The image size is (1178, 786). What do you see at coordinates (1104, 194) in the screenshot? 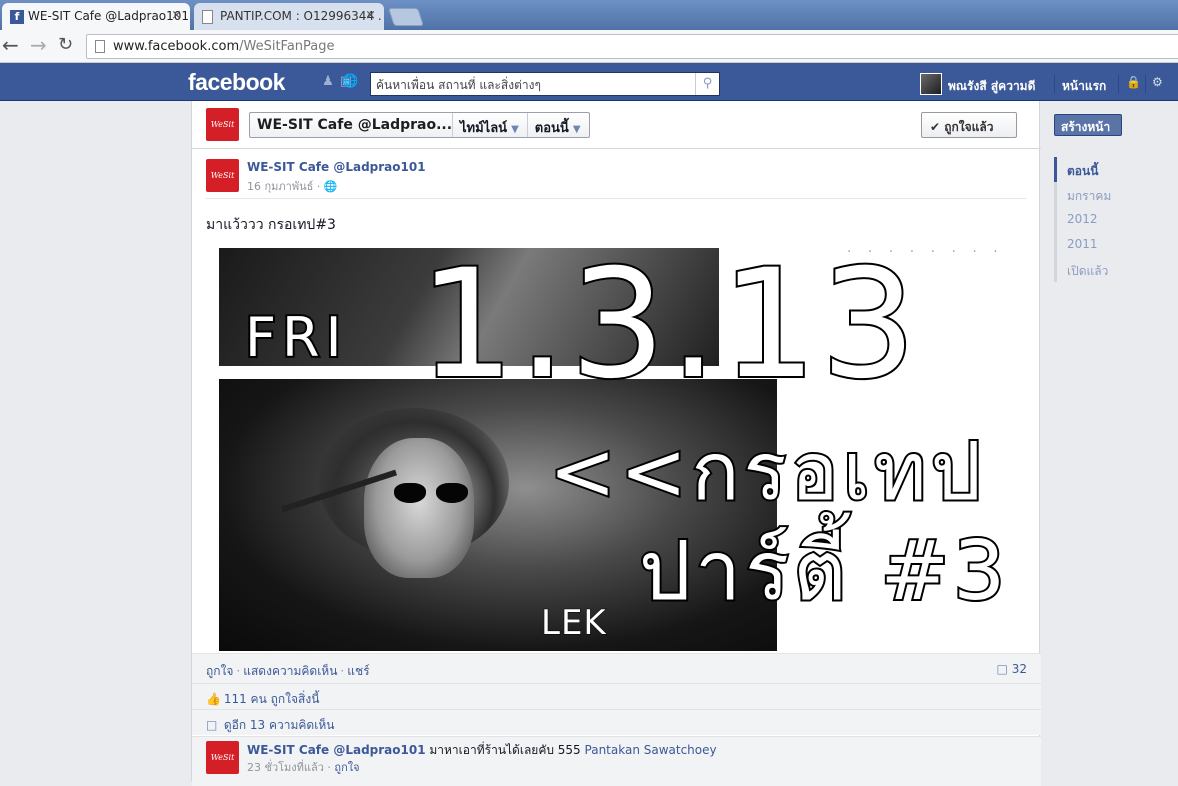
I see `scrubber-item-january: มกราคม` at bounding box center [1104, 194].